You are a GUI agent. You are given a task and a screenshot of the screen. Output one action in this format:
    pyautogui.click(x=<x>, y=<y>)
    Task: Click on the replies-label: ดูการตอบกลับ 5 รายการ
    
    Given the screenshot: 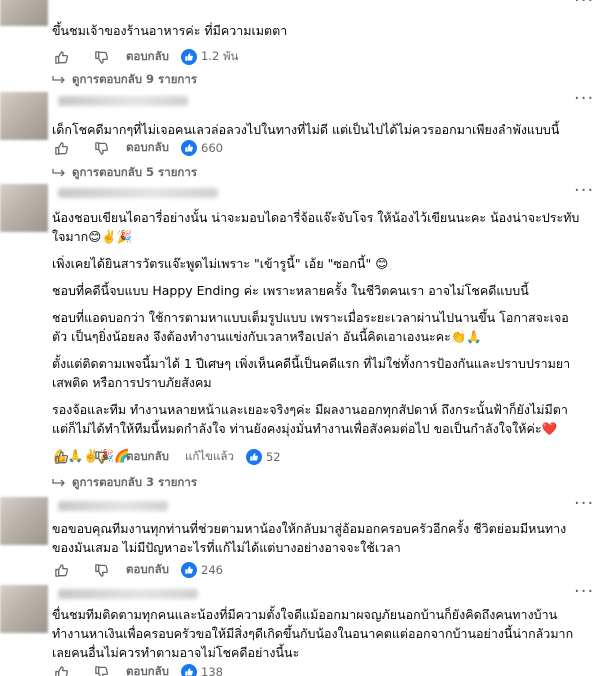 What is the action you would take?
    pyautogui.click(x=135, y=172)
    